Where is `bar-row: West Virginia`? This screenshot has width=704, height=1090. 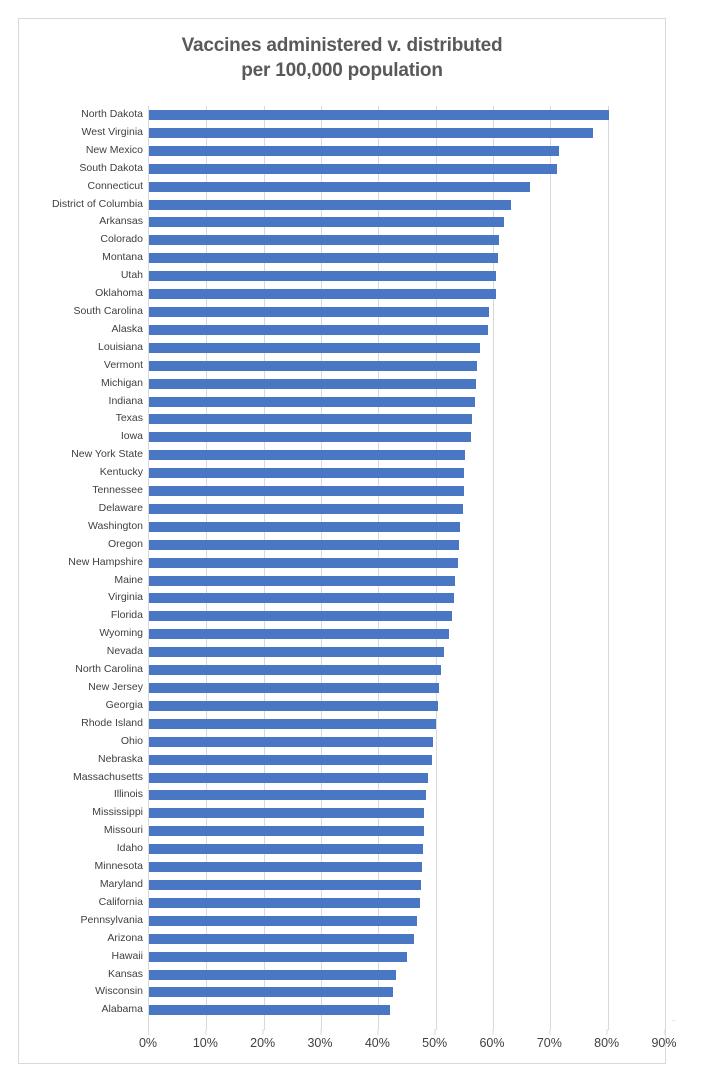
bar-row: West Virginia is located at coordinates (373, 133).